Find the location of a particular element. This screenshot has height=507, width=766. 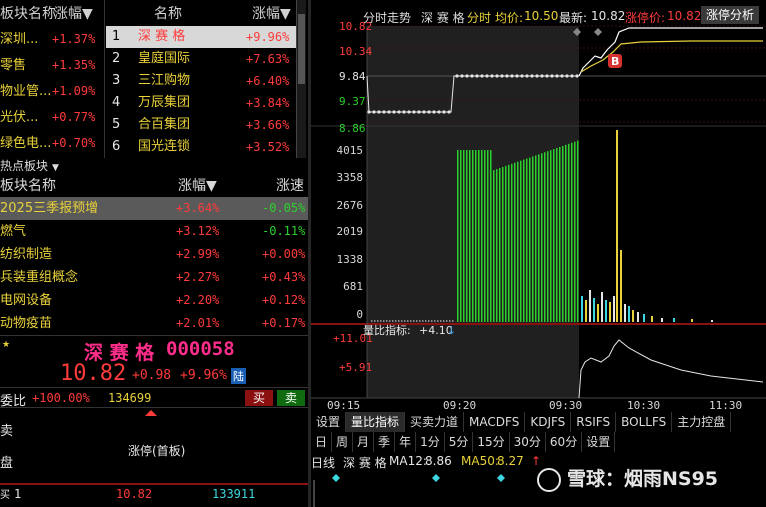

tab-period: 季 is located at coordinates (385, 442).